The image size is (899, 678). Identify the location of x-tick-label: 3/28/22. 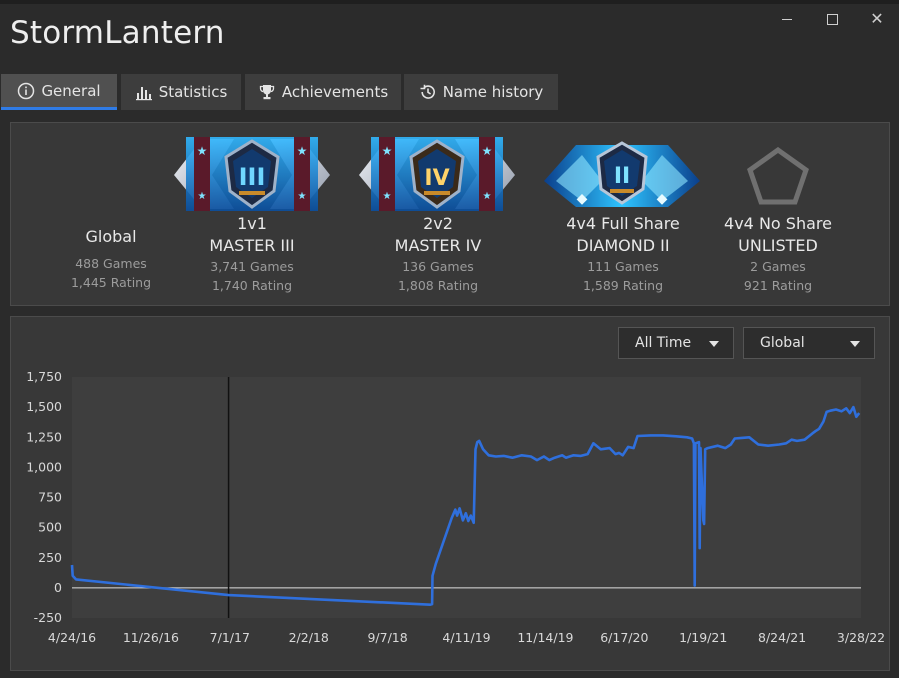
(861, 637).